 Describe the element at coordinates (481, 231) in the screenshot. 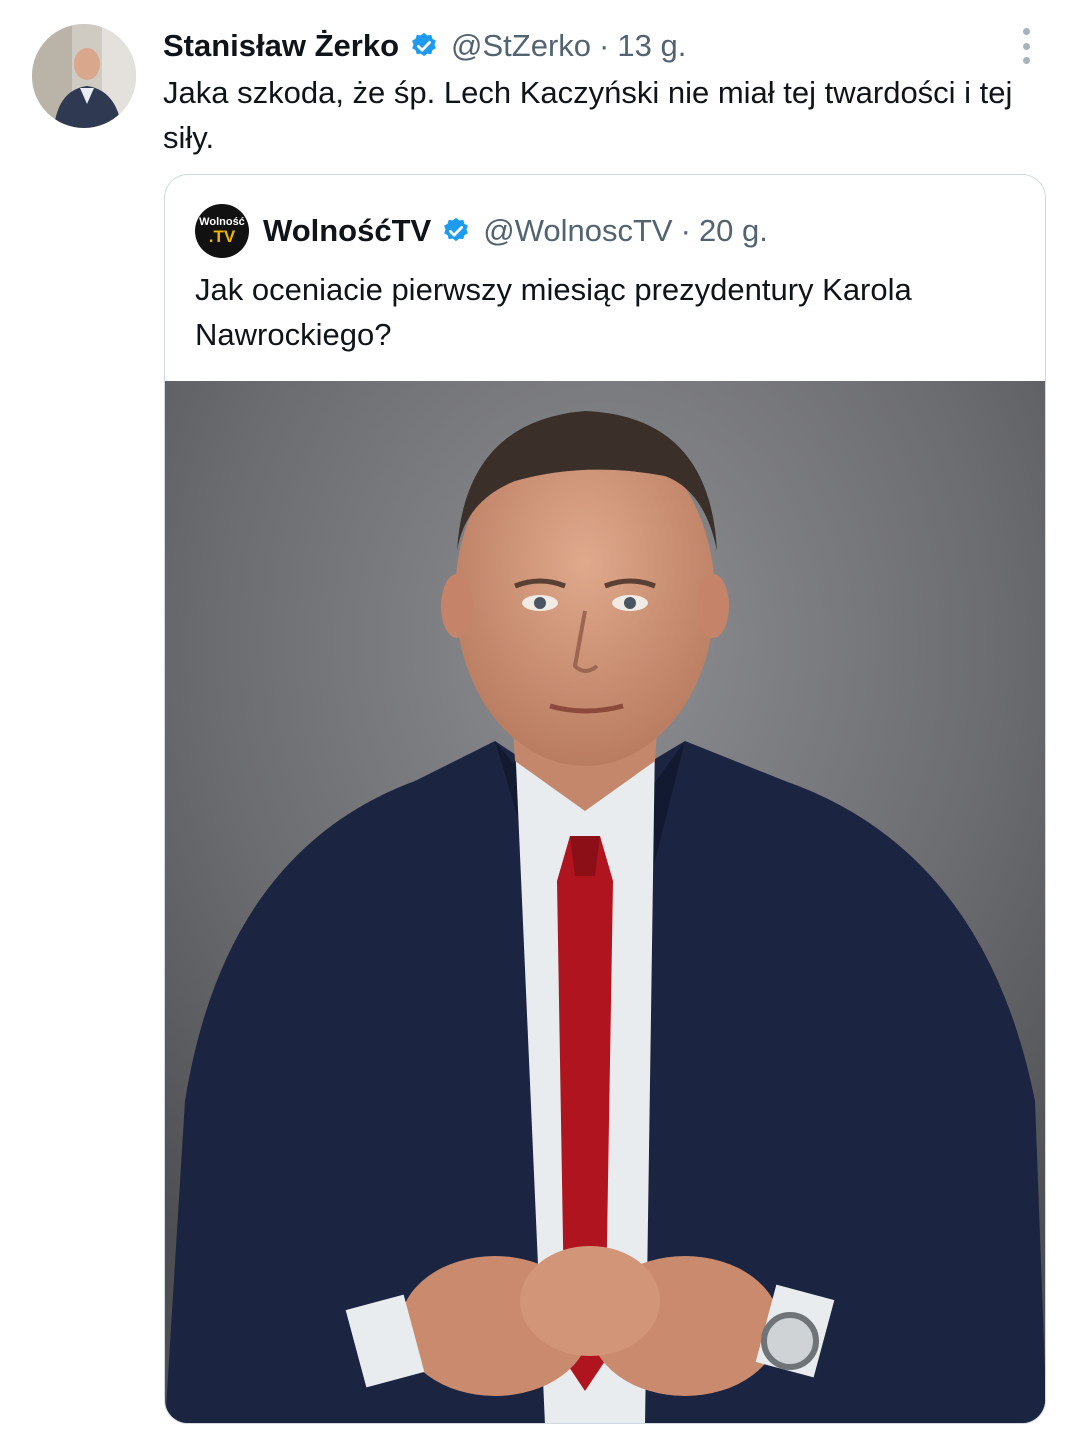

I see `quoted-tweet-header: Wolność .TV WolnośćTV @WolnoscTV · 20 g.` at that location.